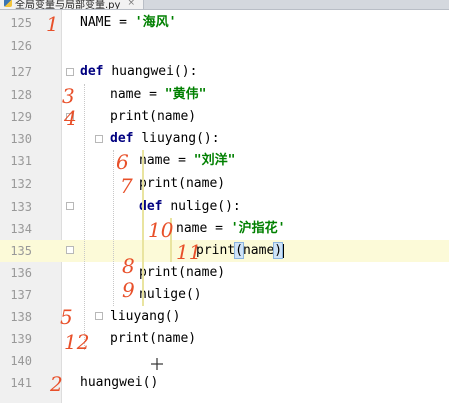 This screenshot has width=449, height=403. Describe the element at coordinates (258, 228) in the screenshot. I see `string-literal: '沪指花'` at that location.